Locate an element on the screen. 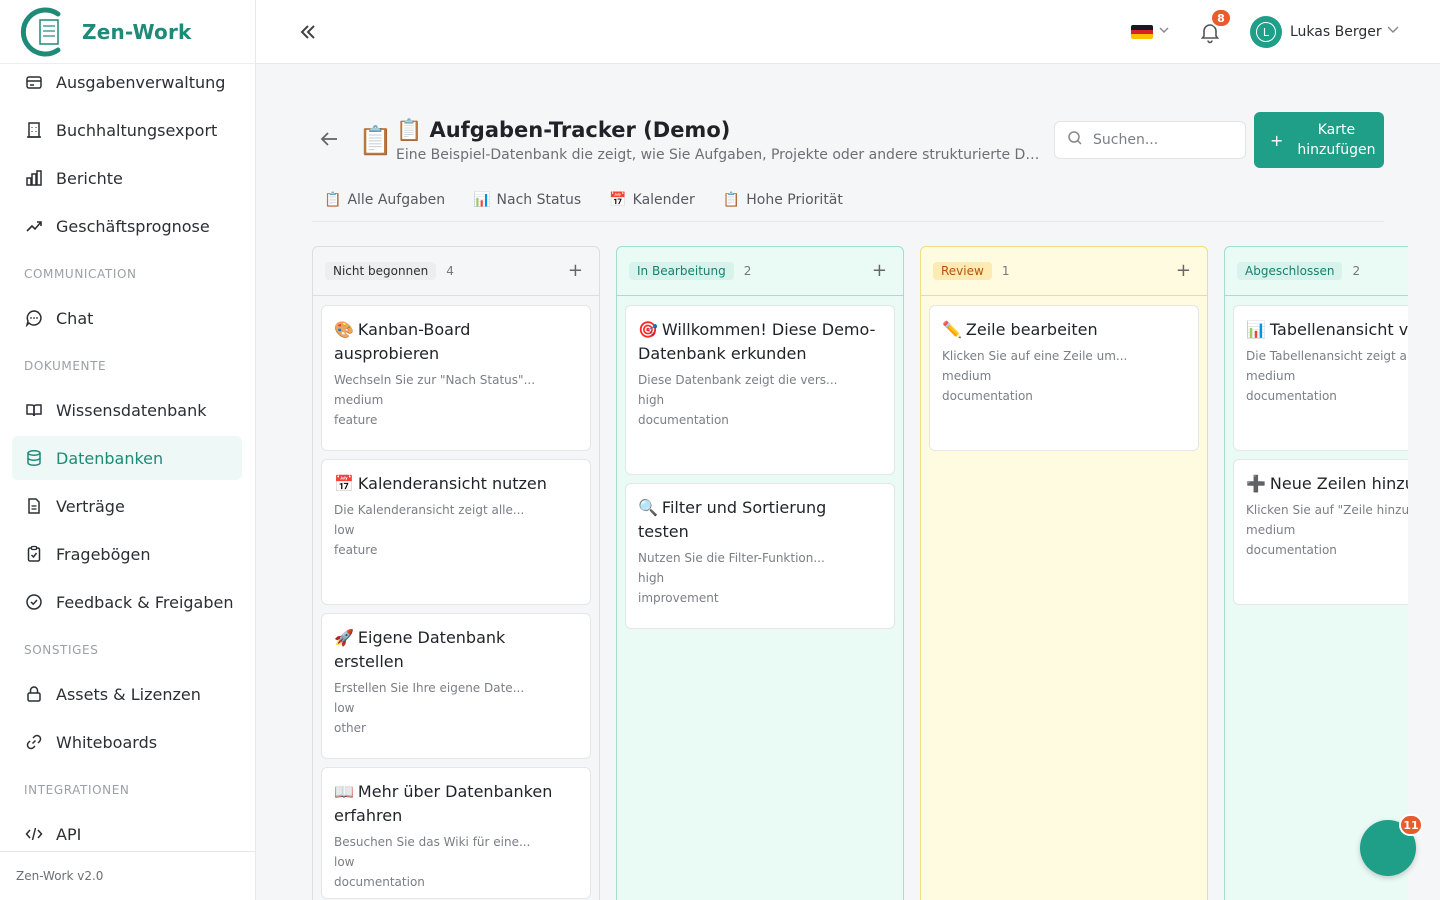 The image size is (1440, 900). clipboard-check-icon is located at coordinates (34, 554).